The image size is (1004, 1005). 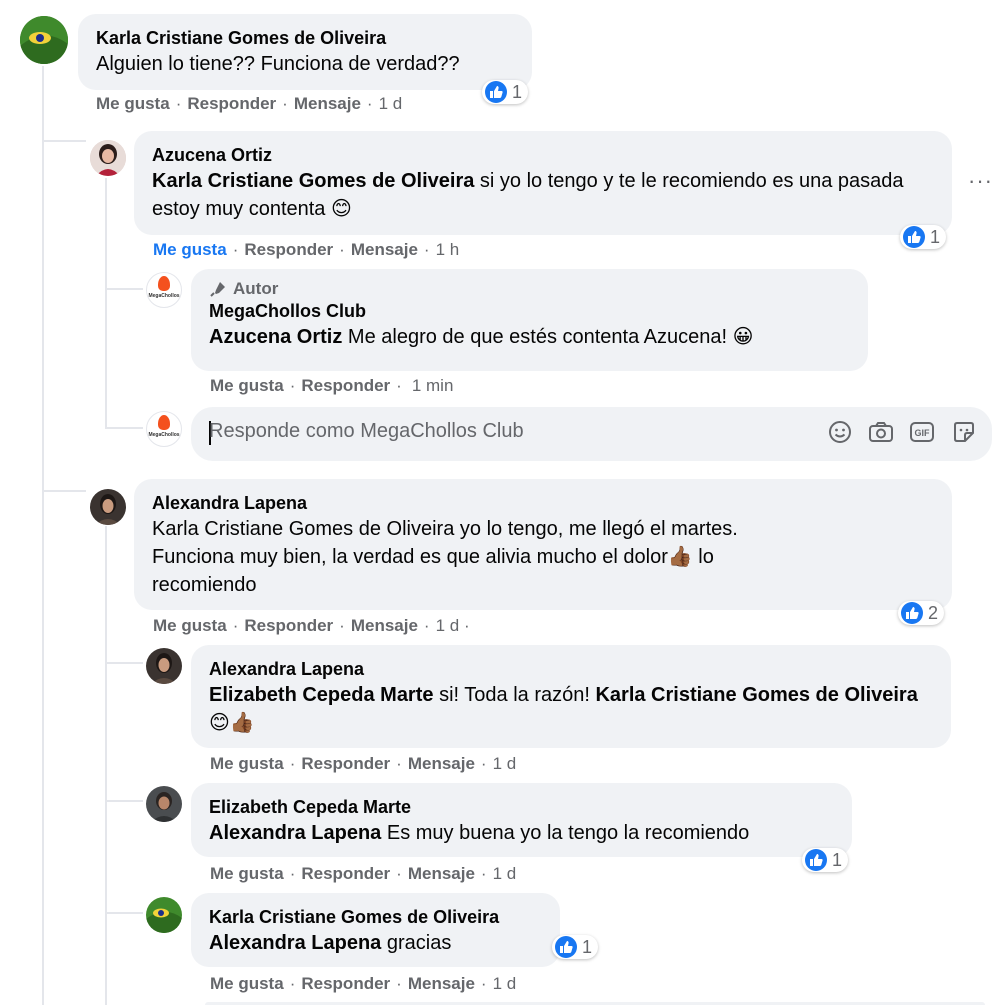 What do you see at coordinates (124, 913) in the screenshot?
I see `thread-line-sub2-b3` at bounding box center [124, 913].